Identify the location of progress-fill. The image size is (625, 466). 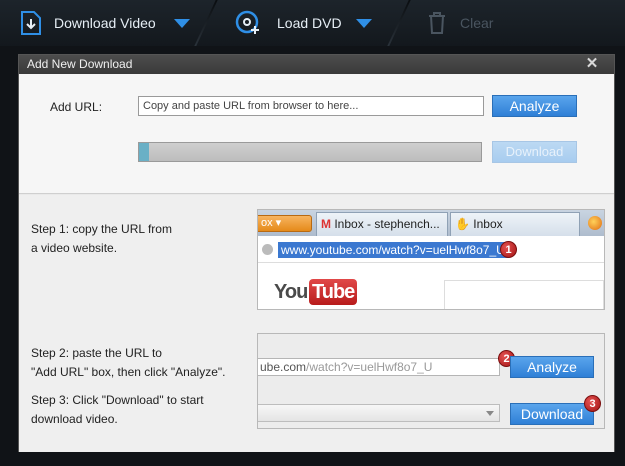
(144, 152).